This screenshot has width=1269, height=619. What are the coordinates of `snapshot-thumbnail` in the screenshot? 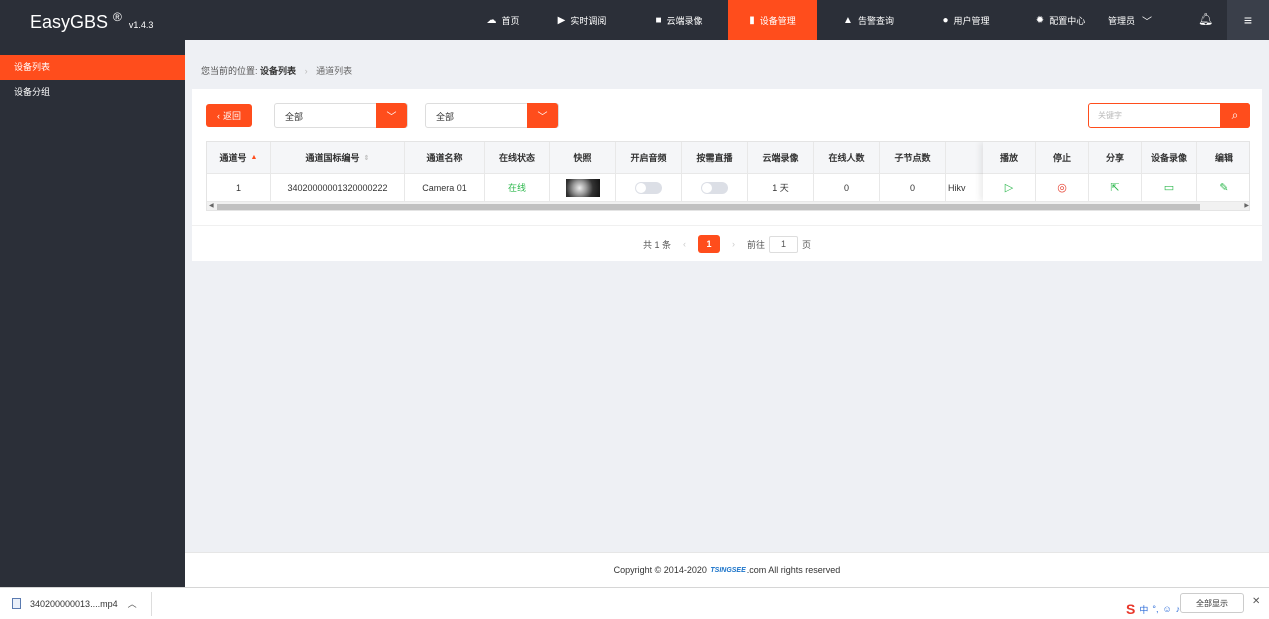 It's located at (582, 187).